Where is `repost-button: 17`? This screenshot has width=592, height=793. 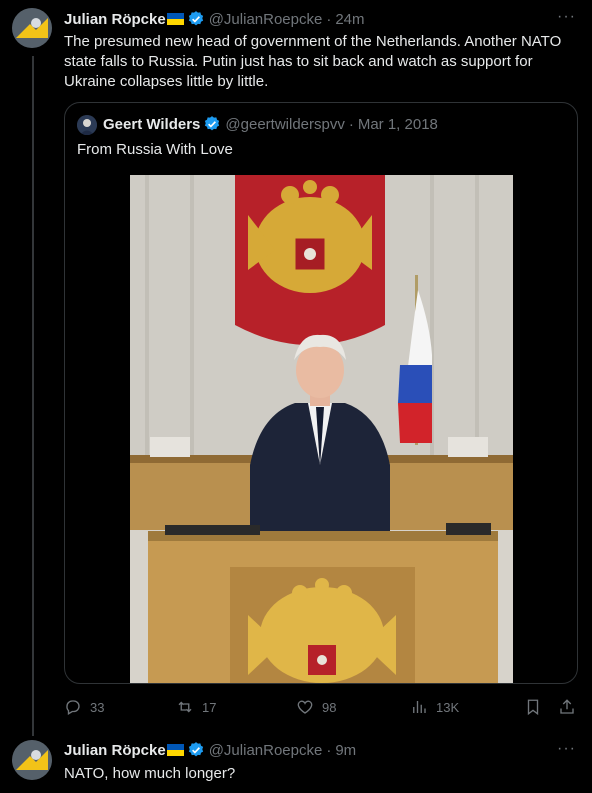 repost-button: 17 is located at coordinates (196, 707).